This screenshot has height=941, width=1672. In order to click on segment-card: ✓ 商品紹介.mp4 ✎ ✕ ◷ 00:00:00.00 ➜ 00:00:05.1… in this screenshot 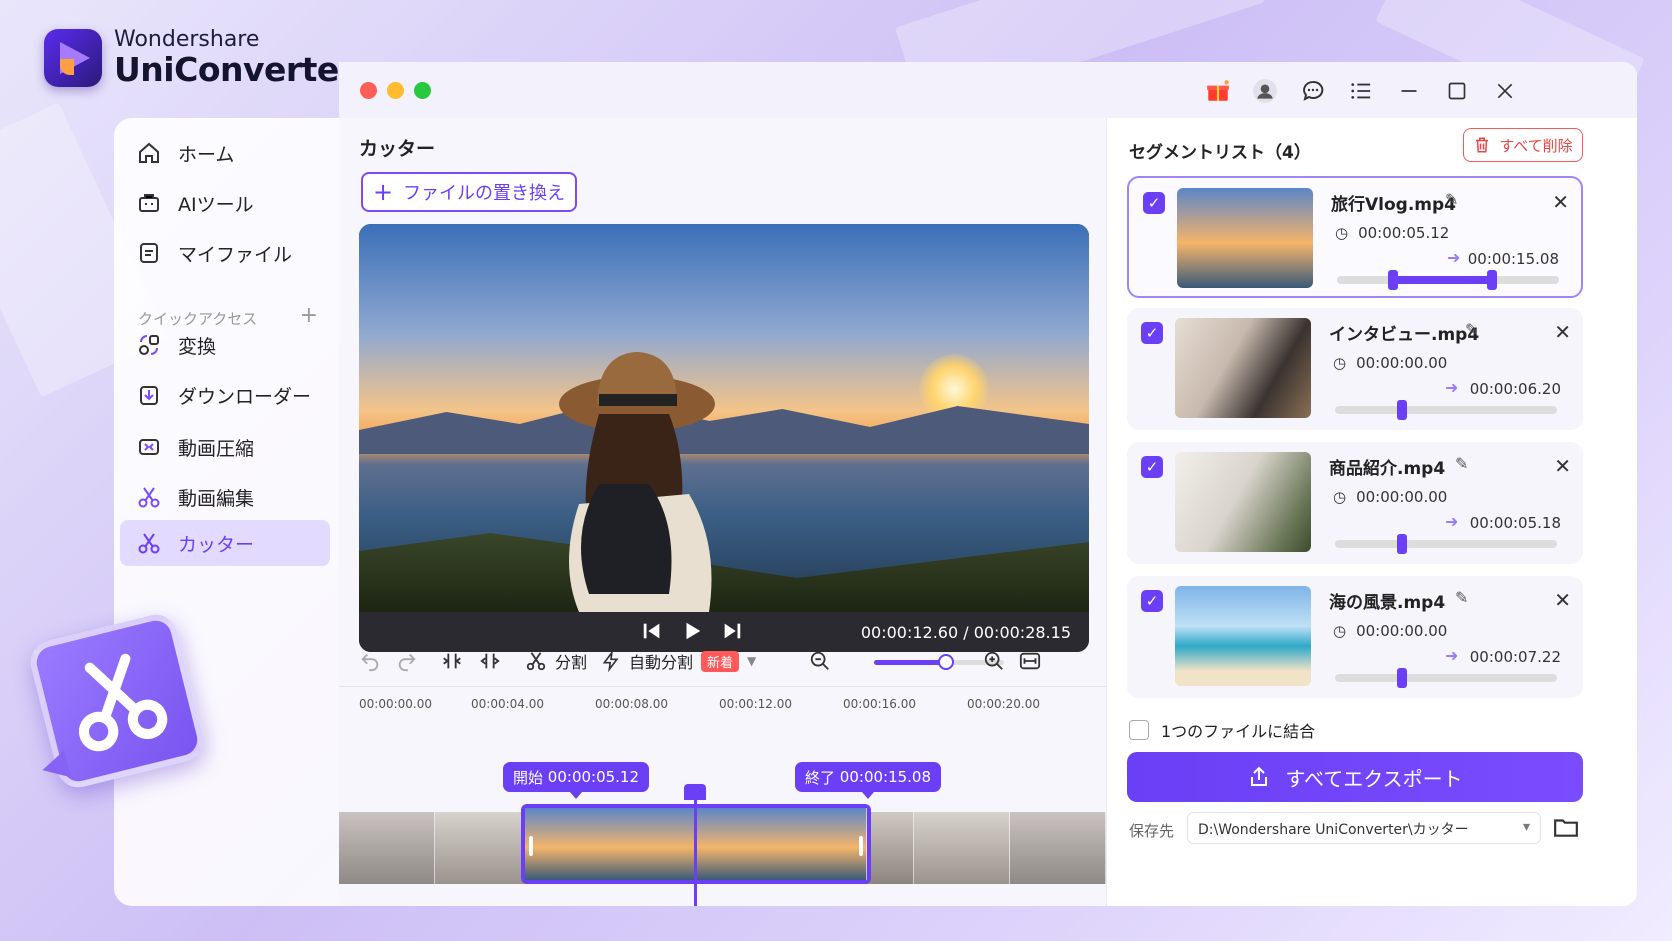, I will do `click(1355, 503)`.